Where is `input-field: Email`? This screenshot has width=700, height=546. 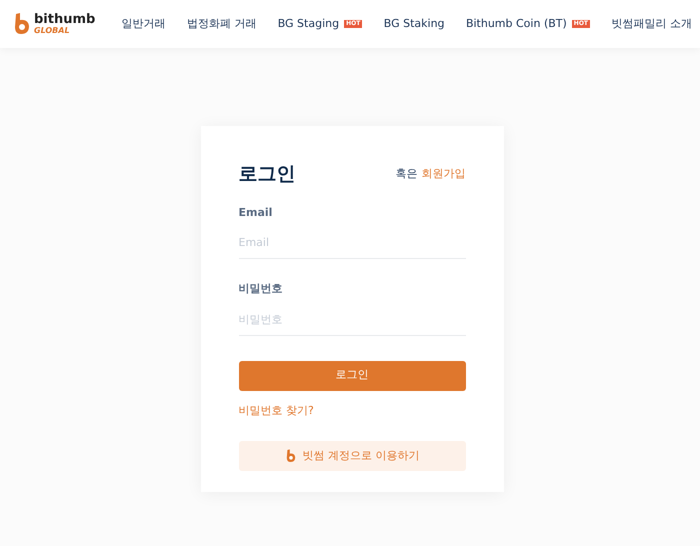 input-field: Email is located at coordinates (352, 243).